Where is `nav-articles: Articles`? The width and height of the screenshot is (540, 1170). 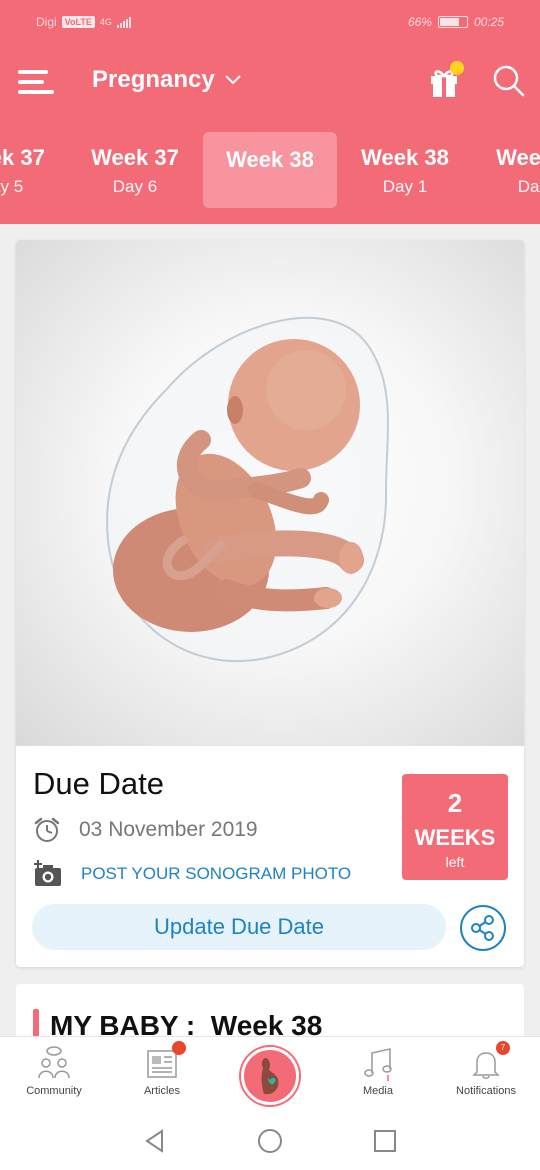
nav-articles: Articles is located at coordinates (162, 1069).